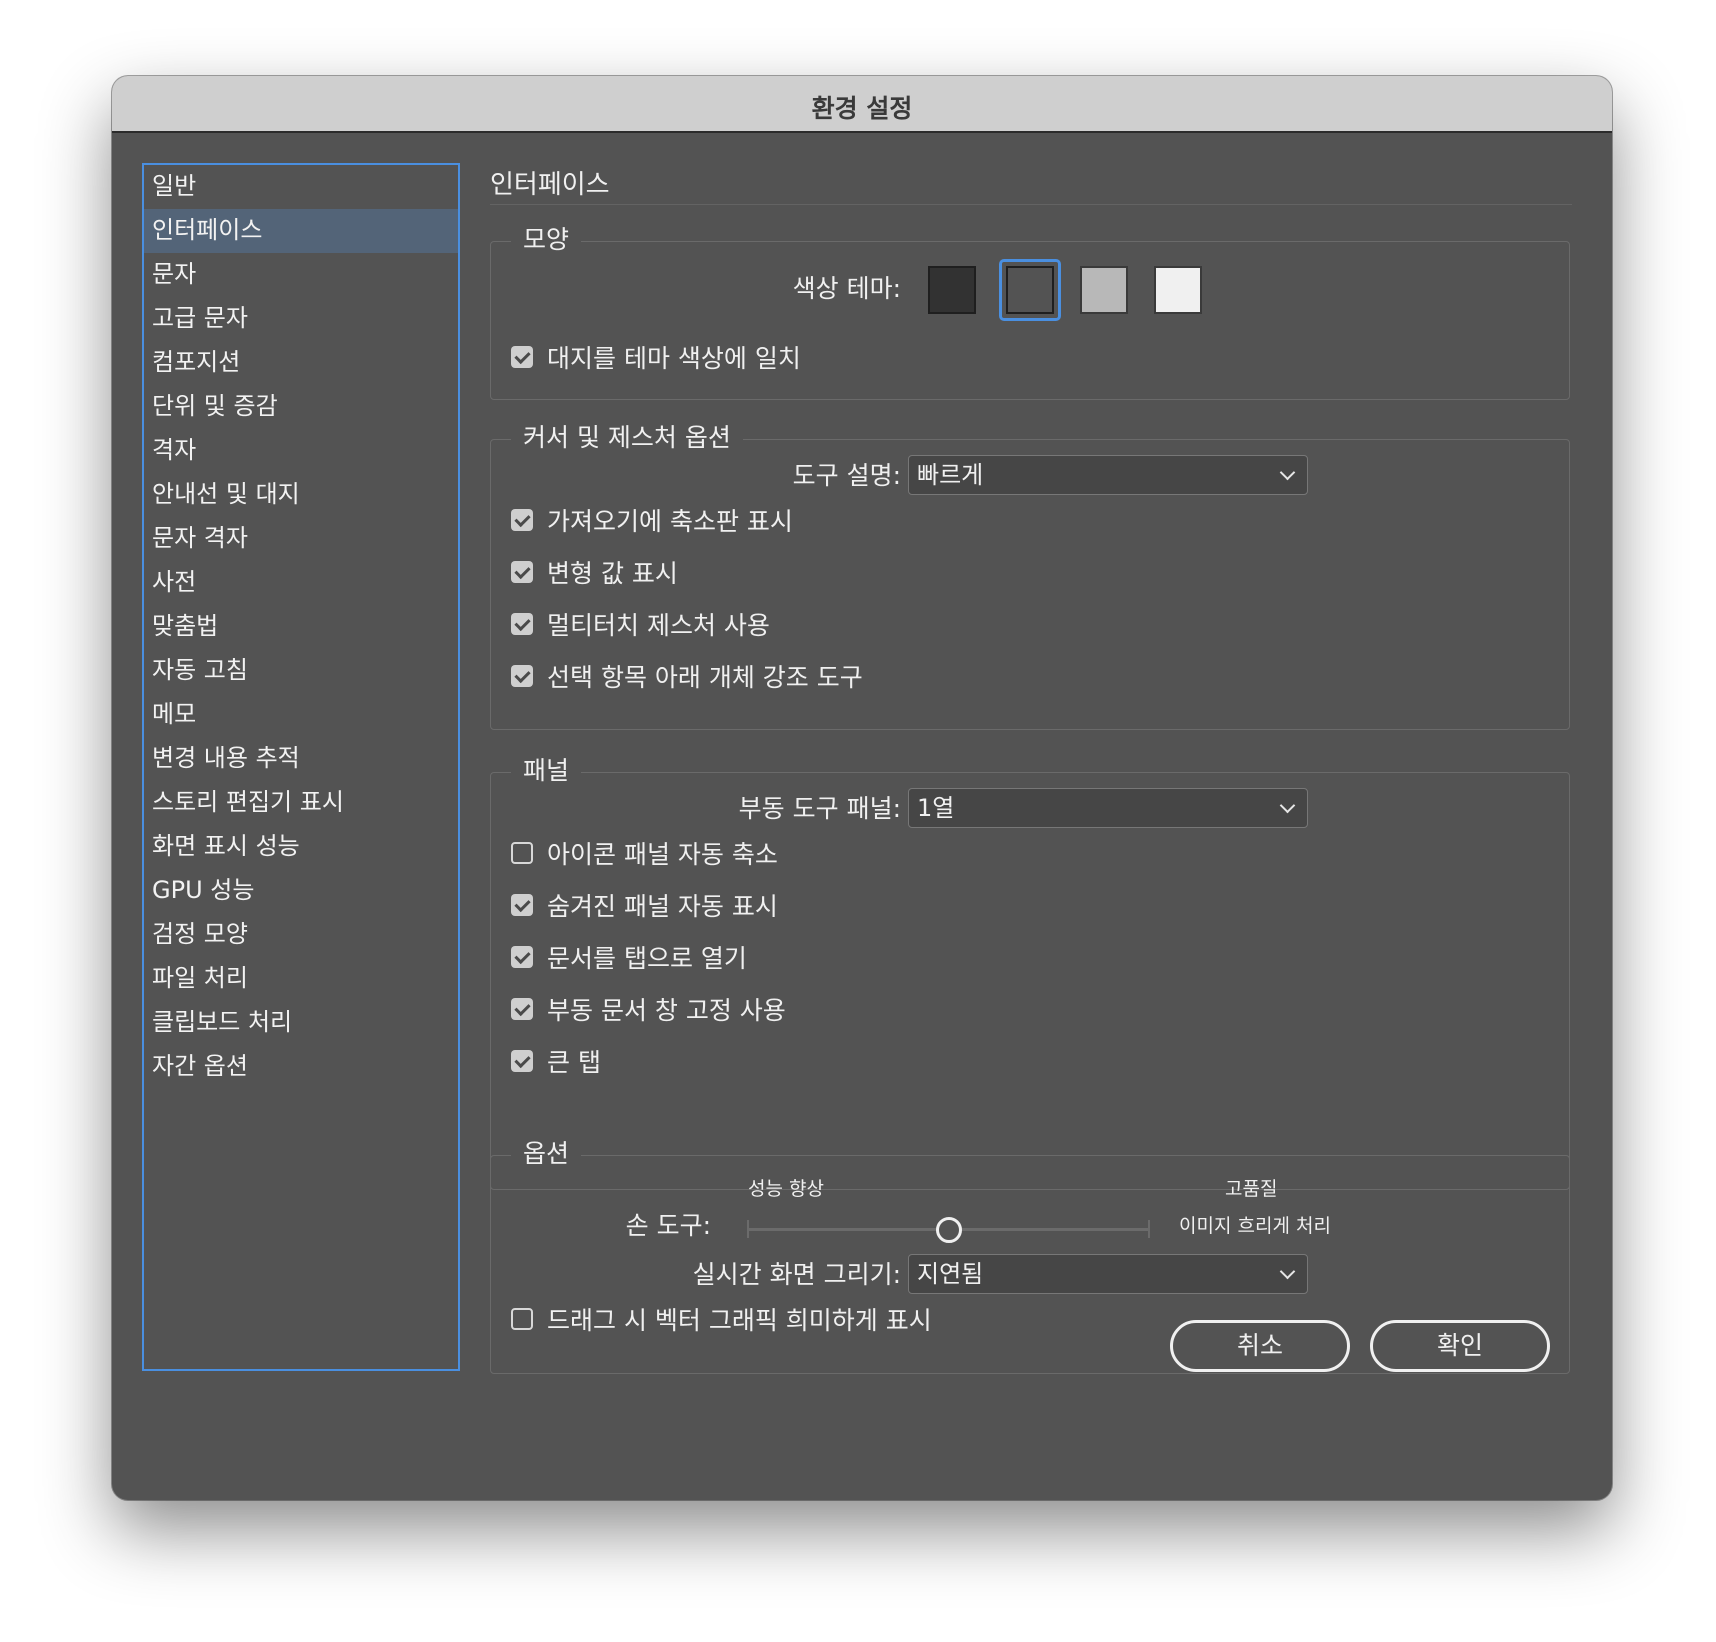 The height and width of the screenshot is (1642, 1716). What do you see at coordinates (301, 231) in the screenshot?
I see `sidebar-item-interface: 인터페이스` at bounding box center [301, 231].